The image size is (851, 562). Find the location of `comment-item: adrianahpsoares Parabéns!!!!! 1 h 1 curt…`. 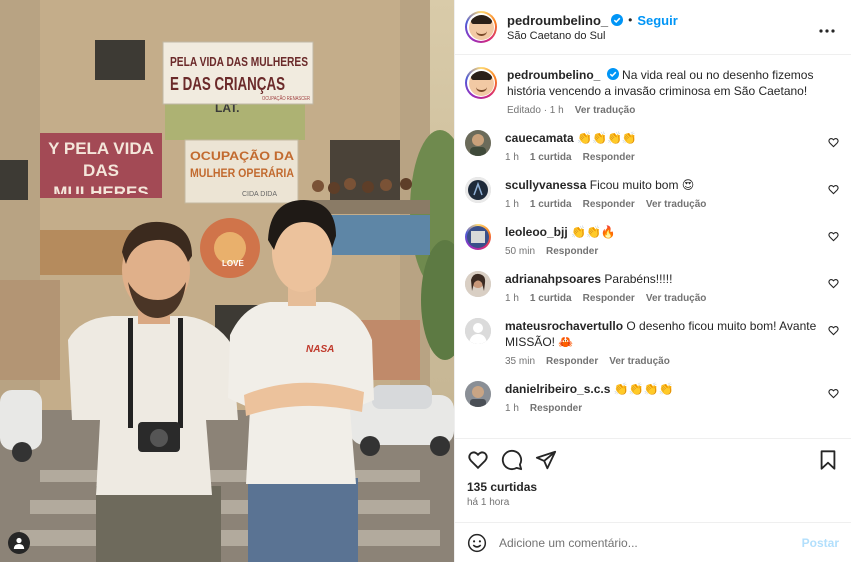

comment-item: adrianahpsoares Parabéns!!!!! 1 h 1 curt… is located at coordinates (652, 287).